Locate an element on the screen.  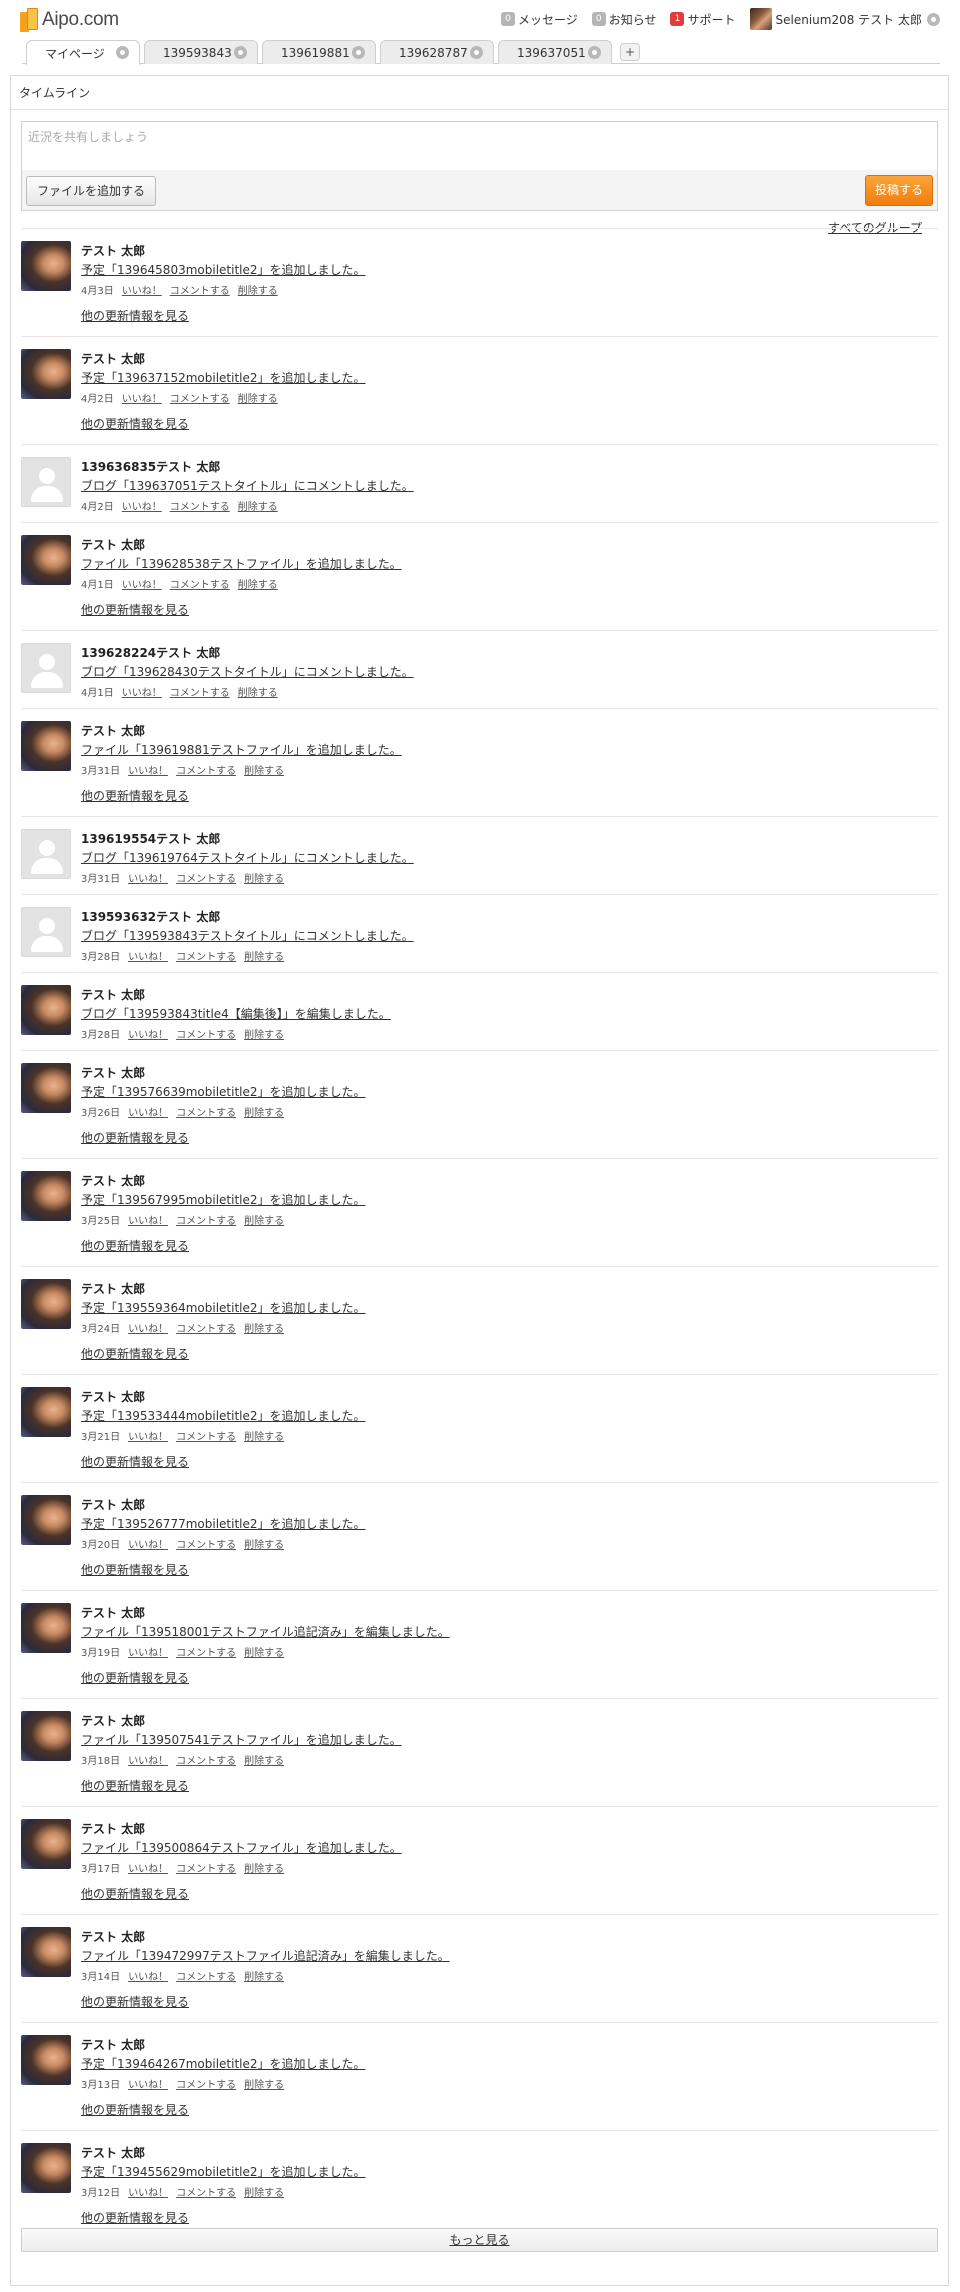
post-button: 投稿する is located at coordinates (899, 190).